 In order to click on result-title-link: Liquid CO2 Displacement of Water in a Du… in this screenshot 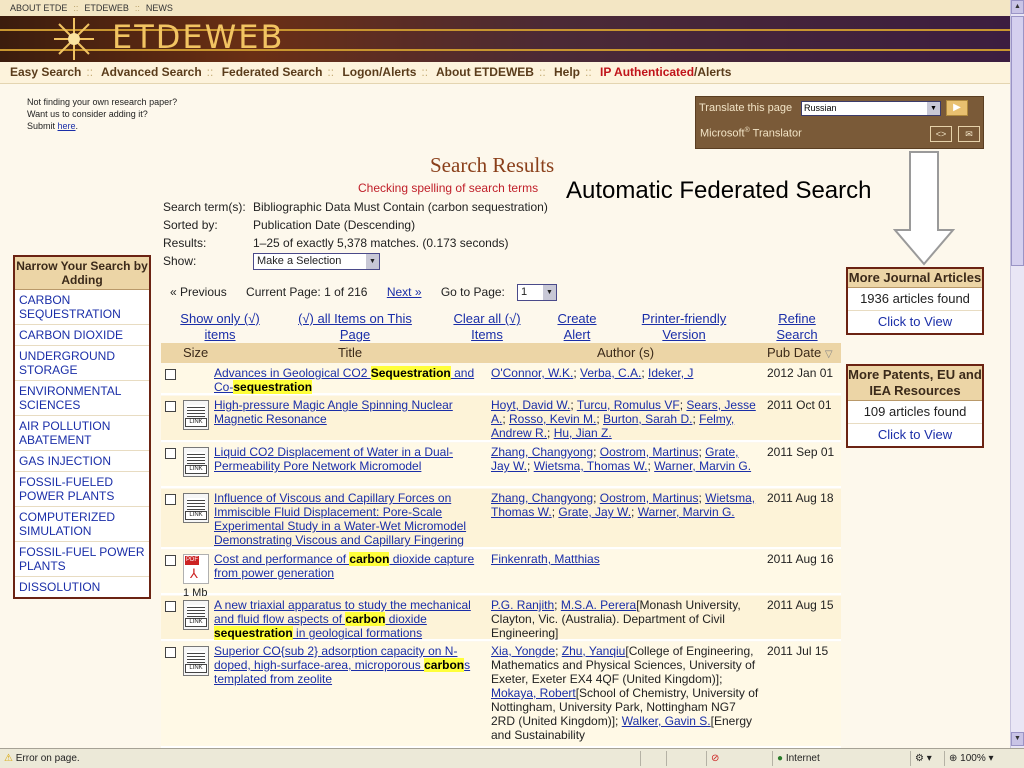, I will do `click(350, 459)`.